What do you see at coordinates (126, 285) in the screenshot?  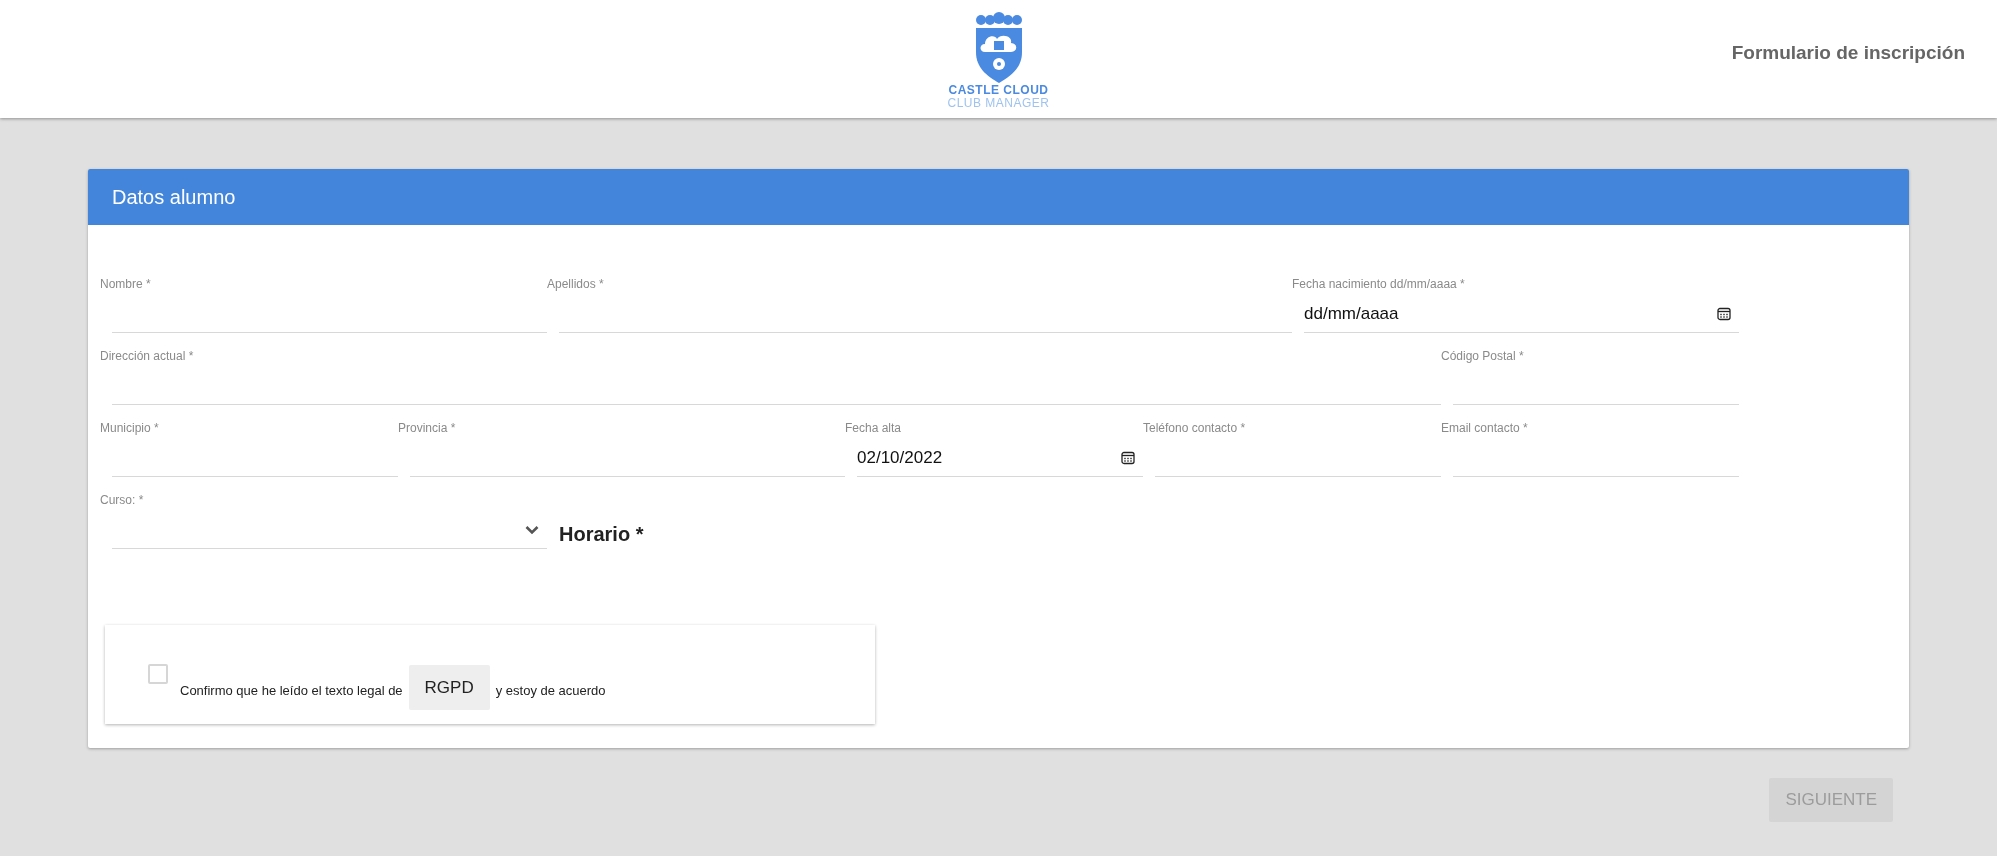 I see `field-label: Nombre *` at bounding box center [126, 285].